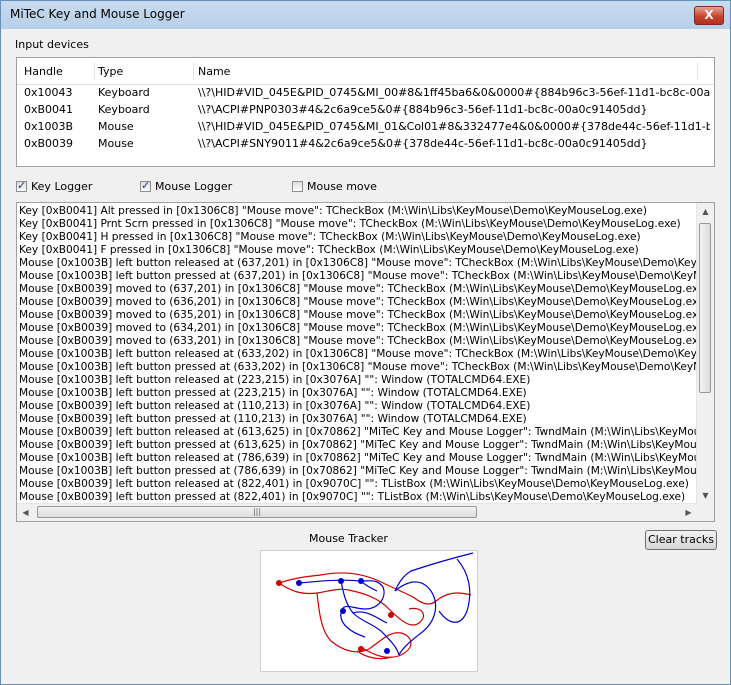  What do you see at coordinates (705, 512) in the screenshot?
I see `scrollbar-corner` at bounding box center [705, 512].